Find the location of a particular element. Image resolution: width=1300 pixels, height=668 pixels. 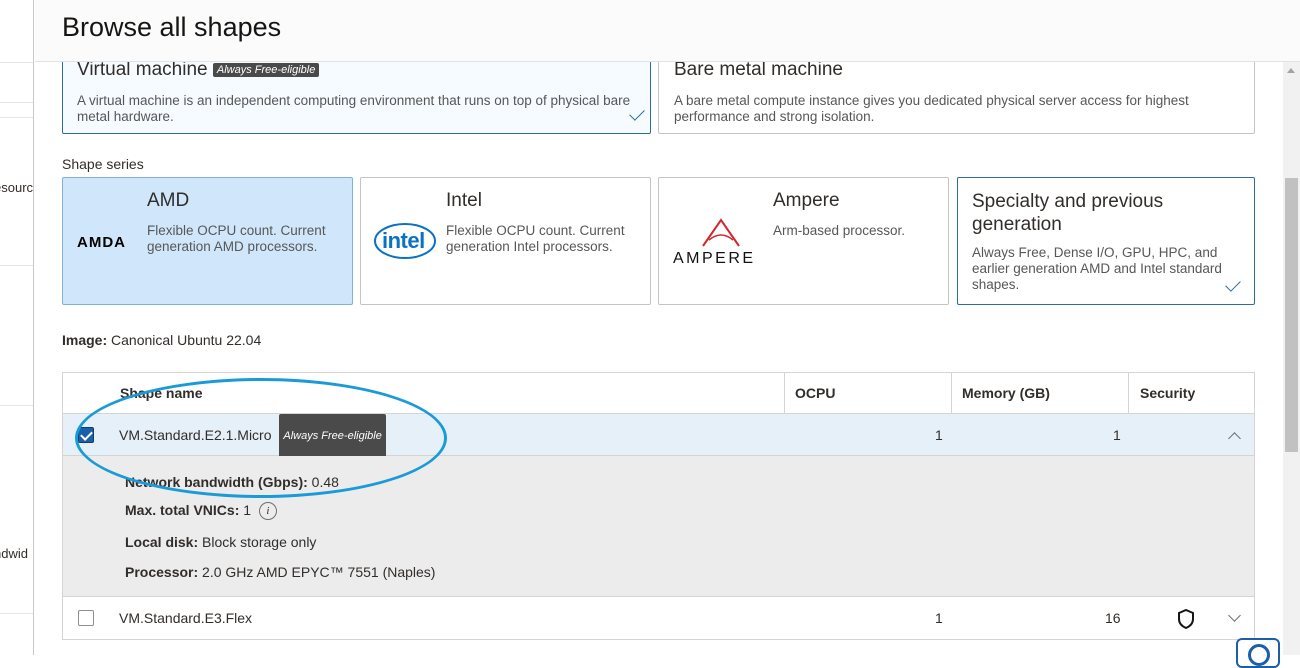

table-header: Shape name OCPU Memory (GB) Security is located at coordinates (658, 393).